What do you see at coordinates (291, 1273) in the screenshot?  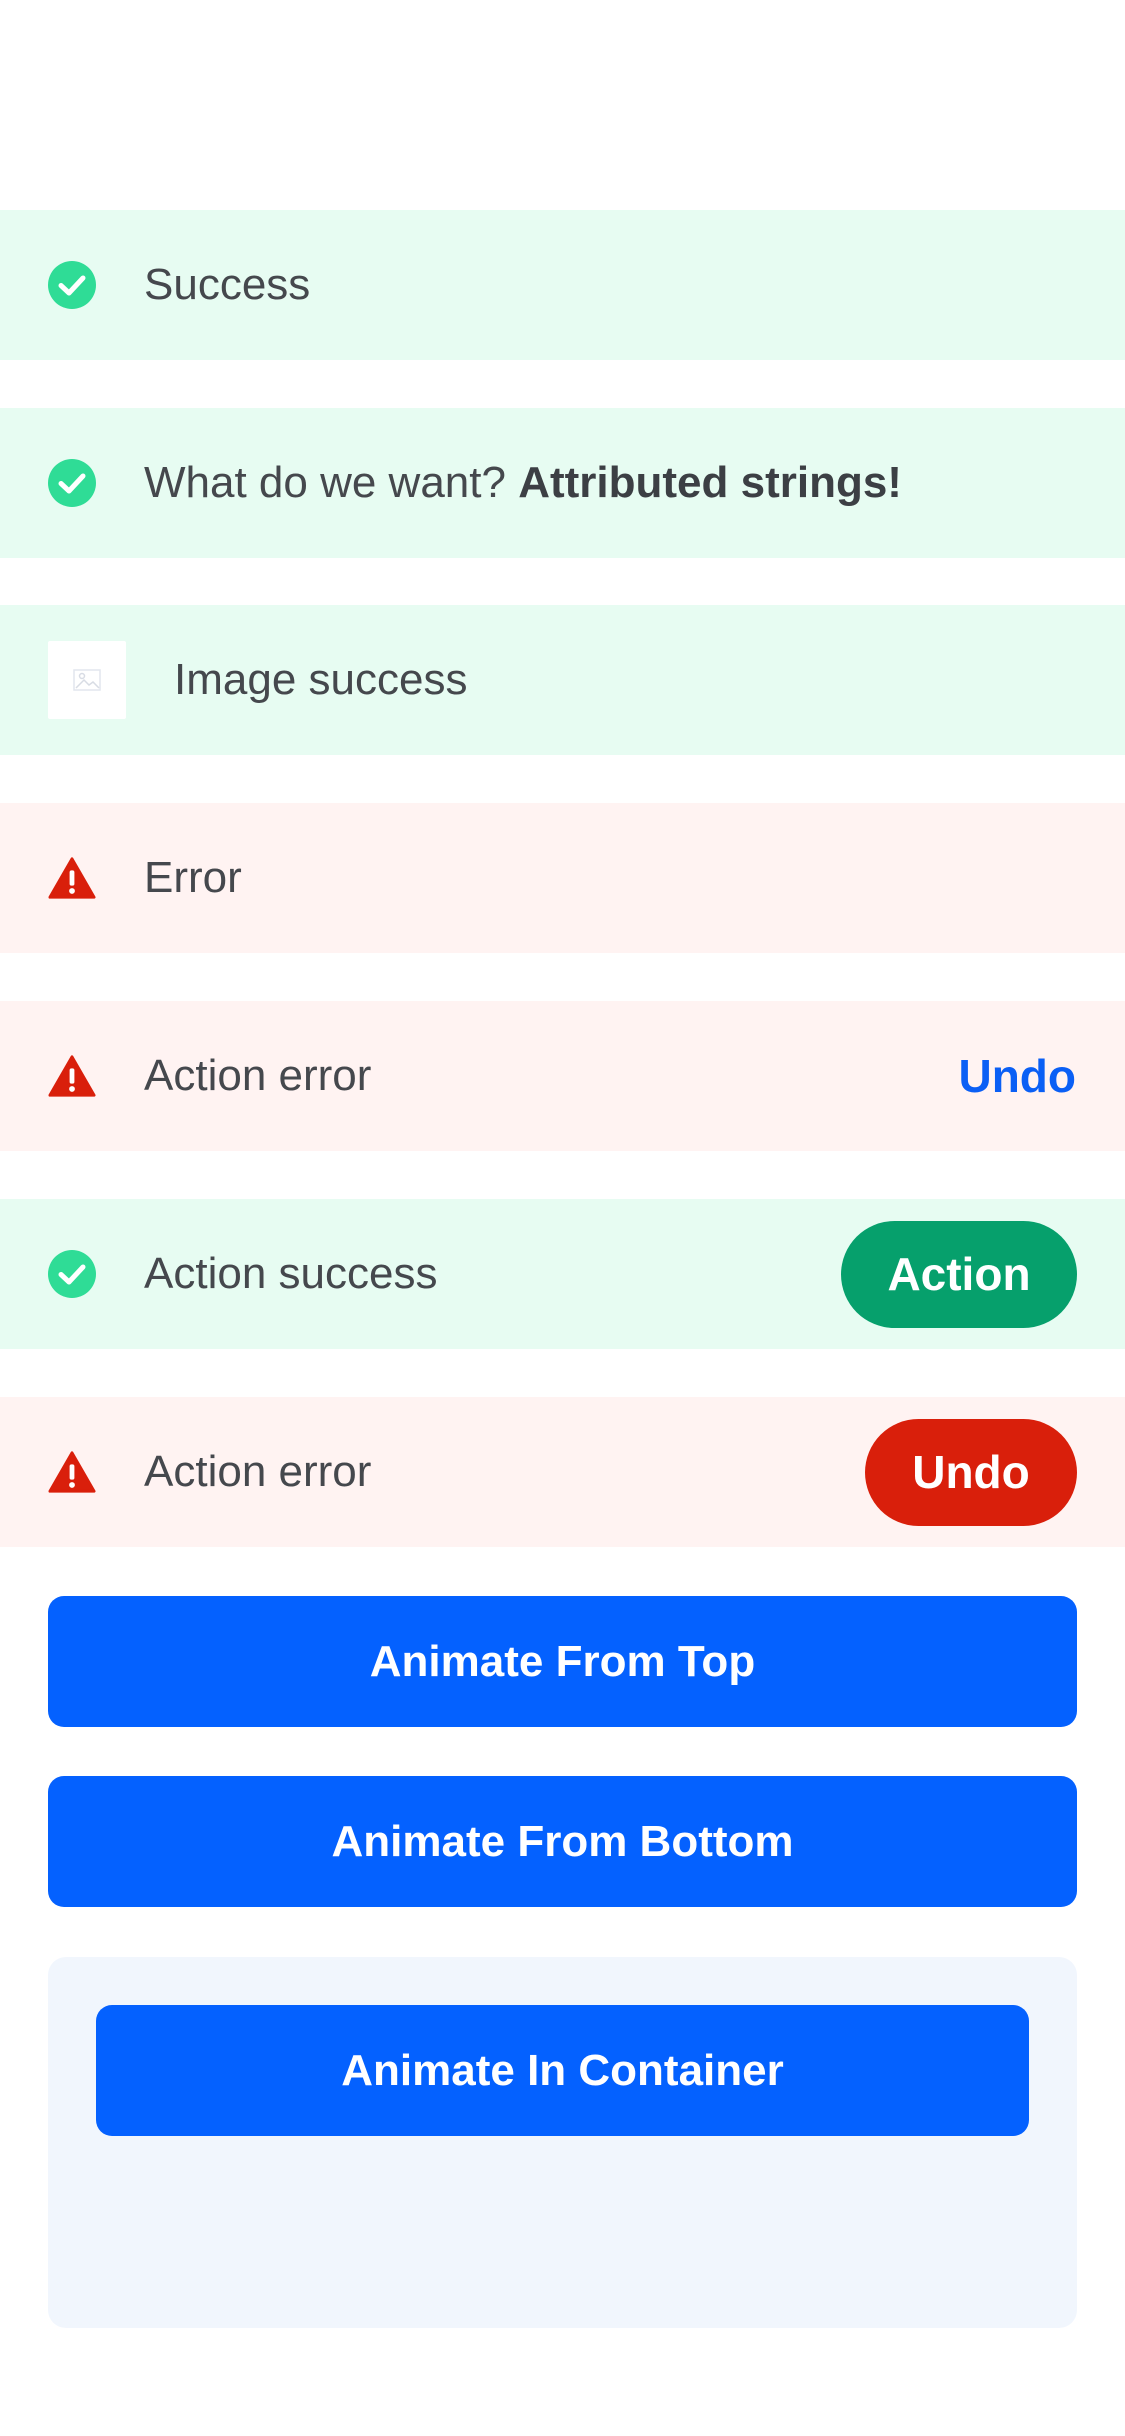 I see `banner-message: Action success` at bounding box center [291, 1273].